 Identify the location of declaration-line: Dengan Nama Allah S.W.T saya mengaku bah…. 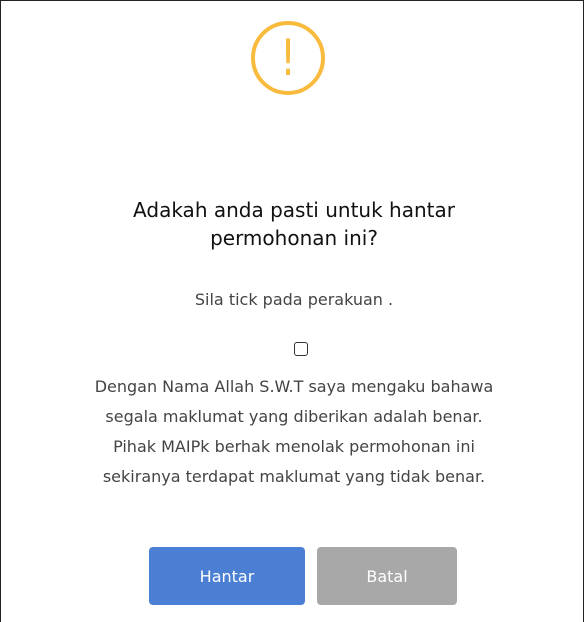
(294, 386).